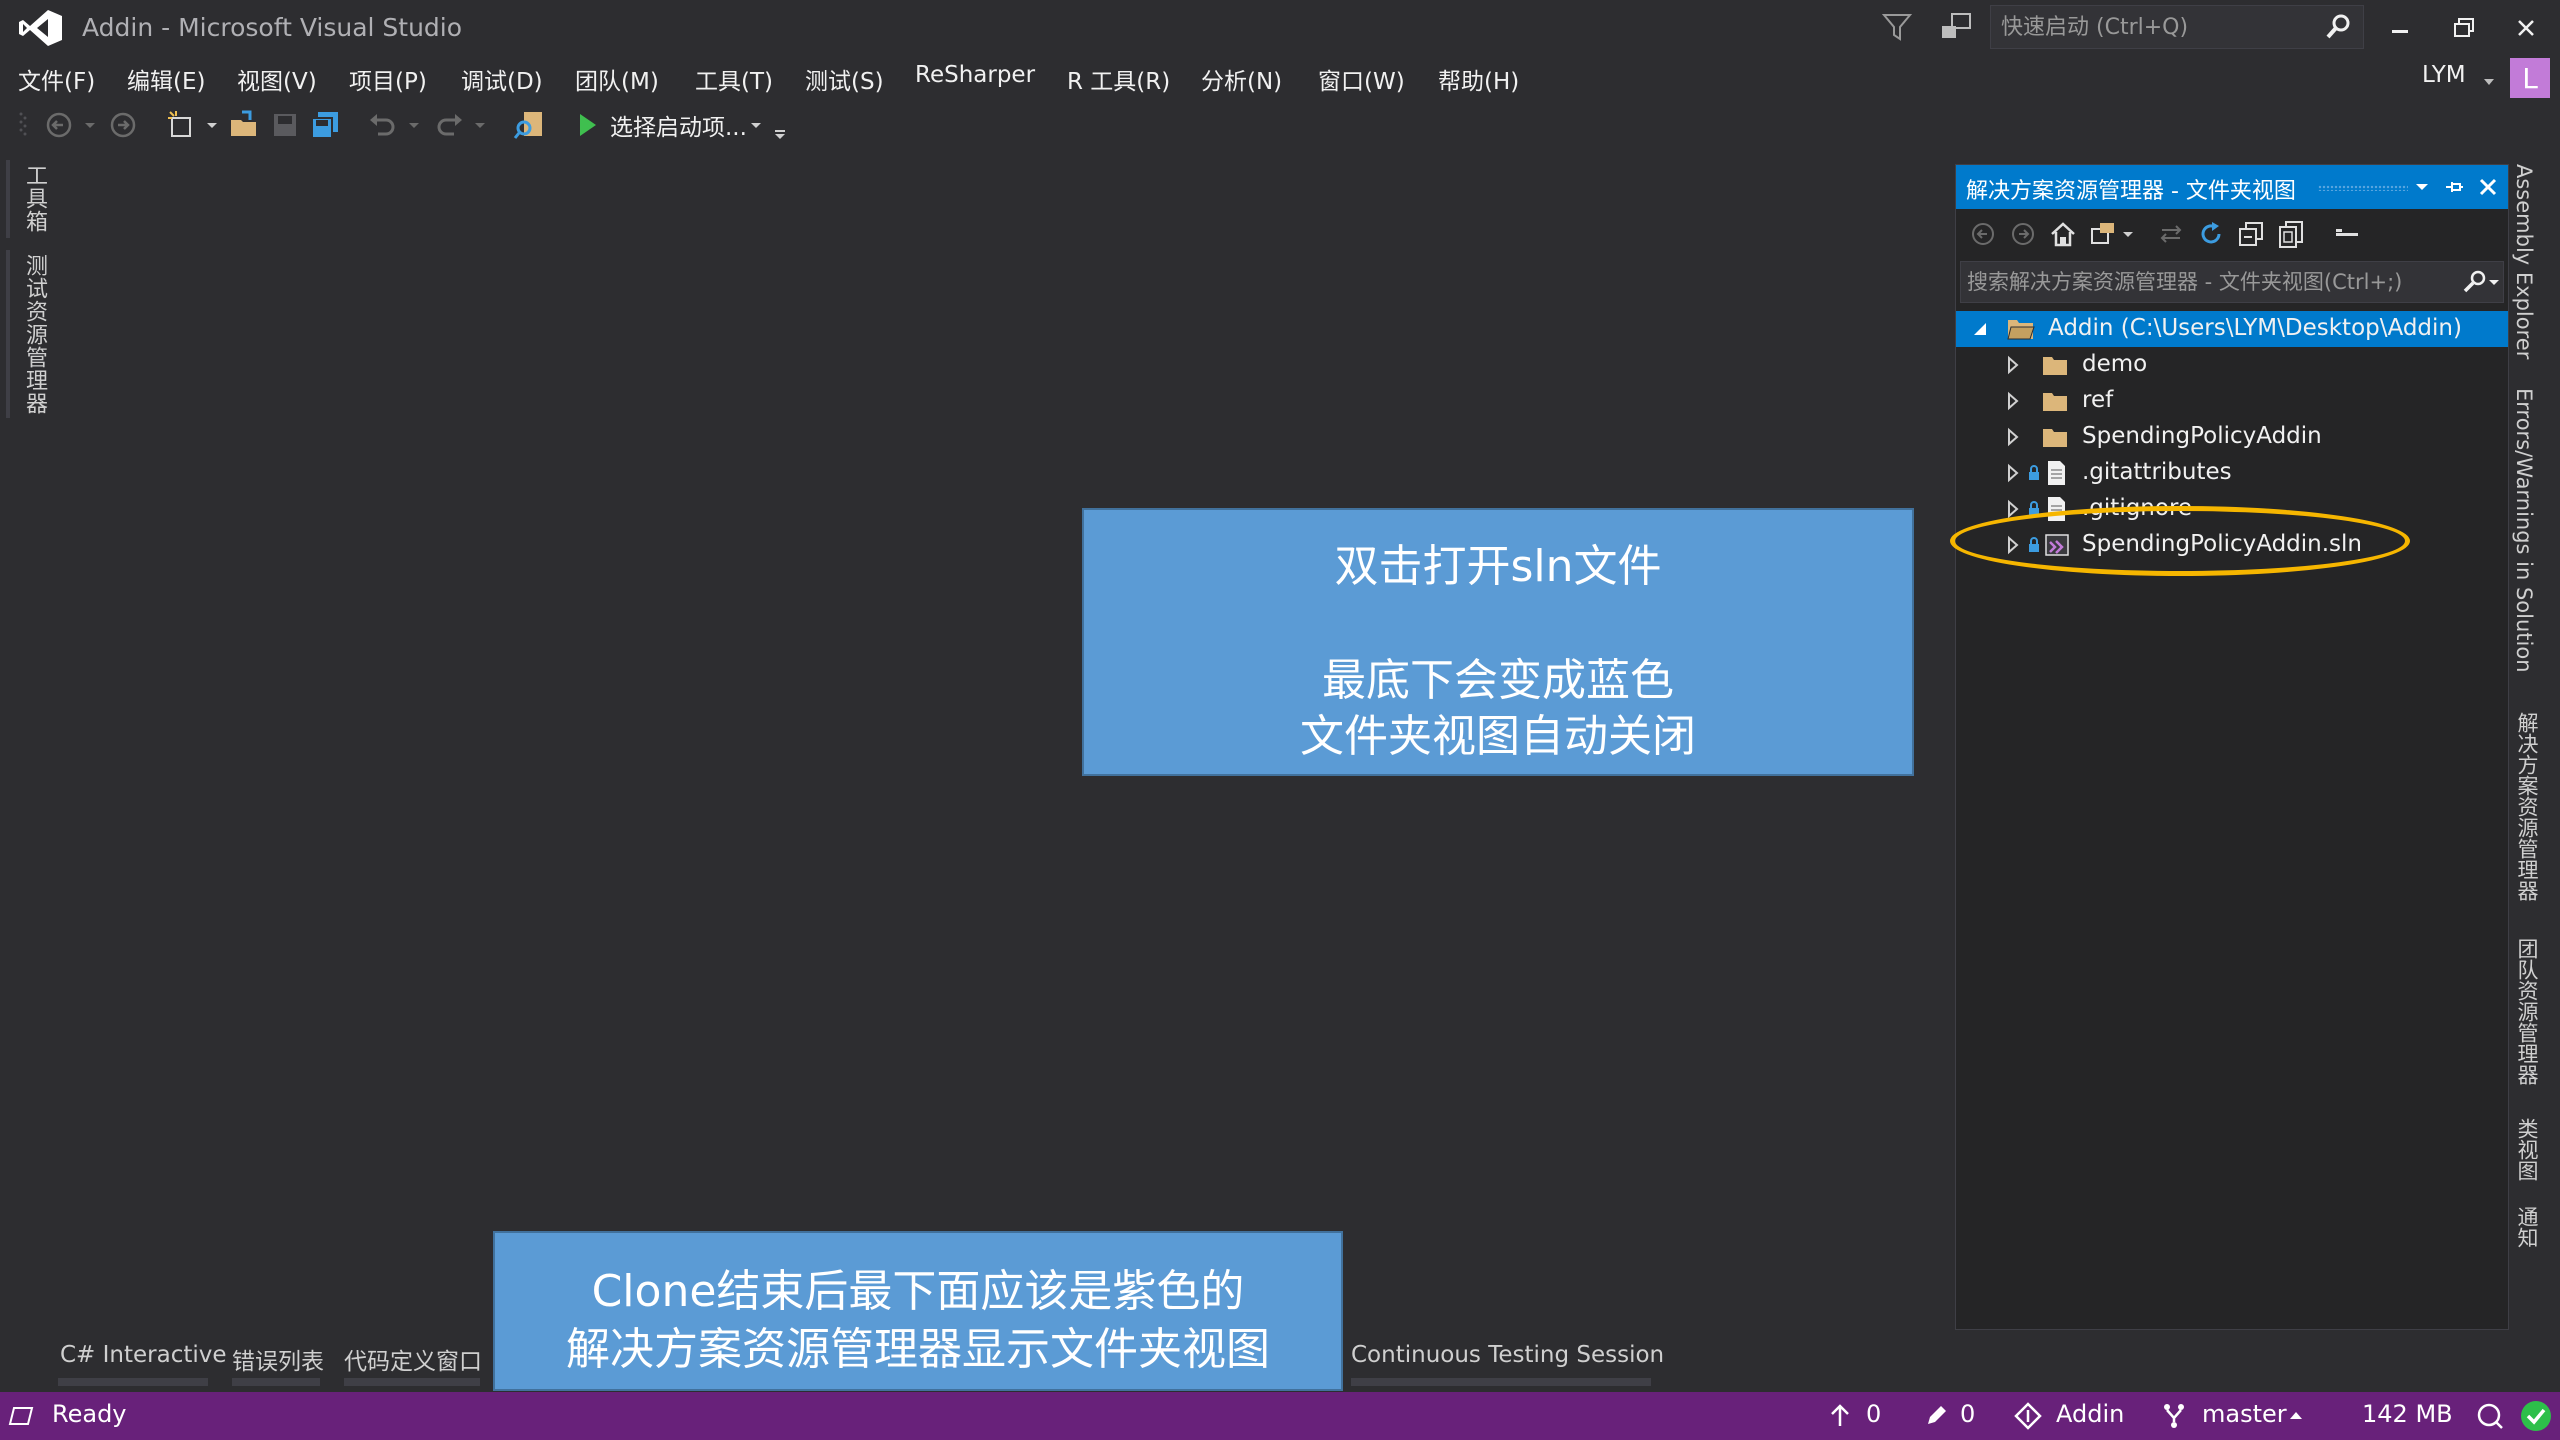  I want to click on properties-icon, so click(2347, 234).